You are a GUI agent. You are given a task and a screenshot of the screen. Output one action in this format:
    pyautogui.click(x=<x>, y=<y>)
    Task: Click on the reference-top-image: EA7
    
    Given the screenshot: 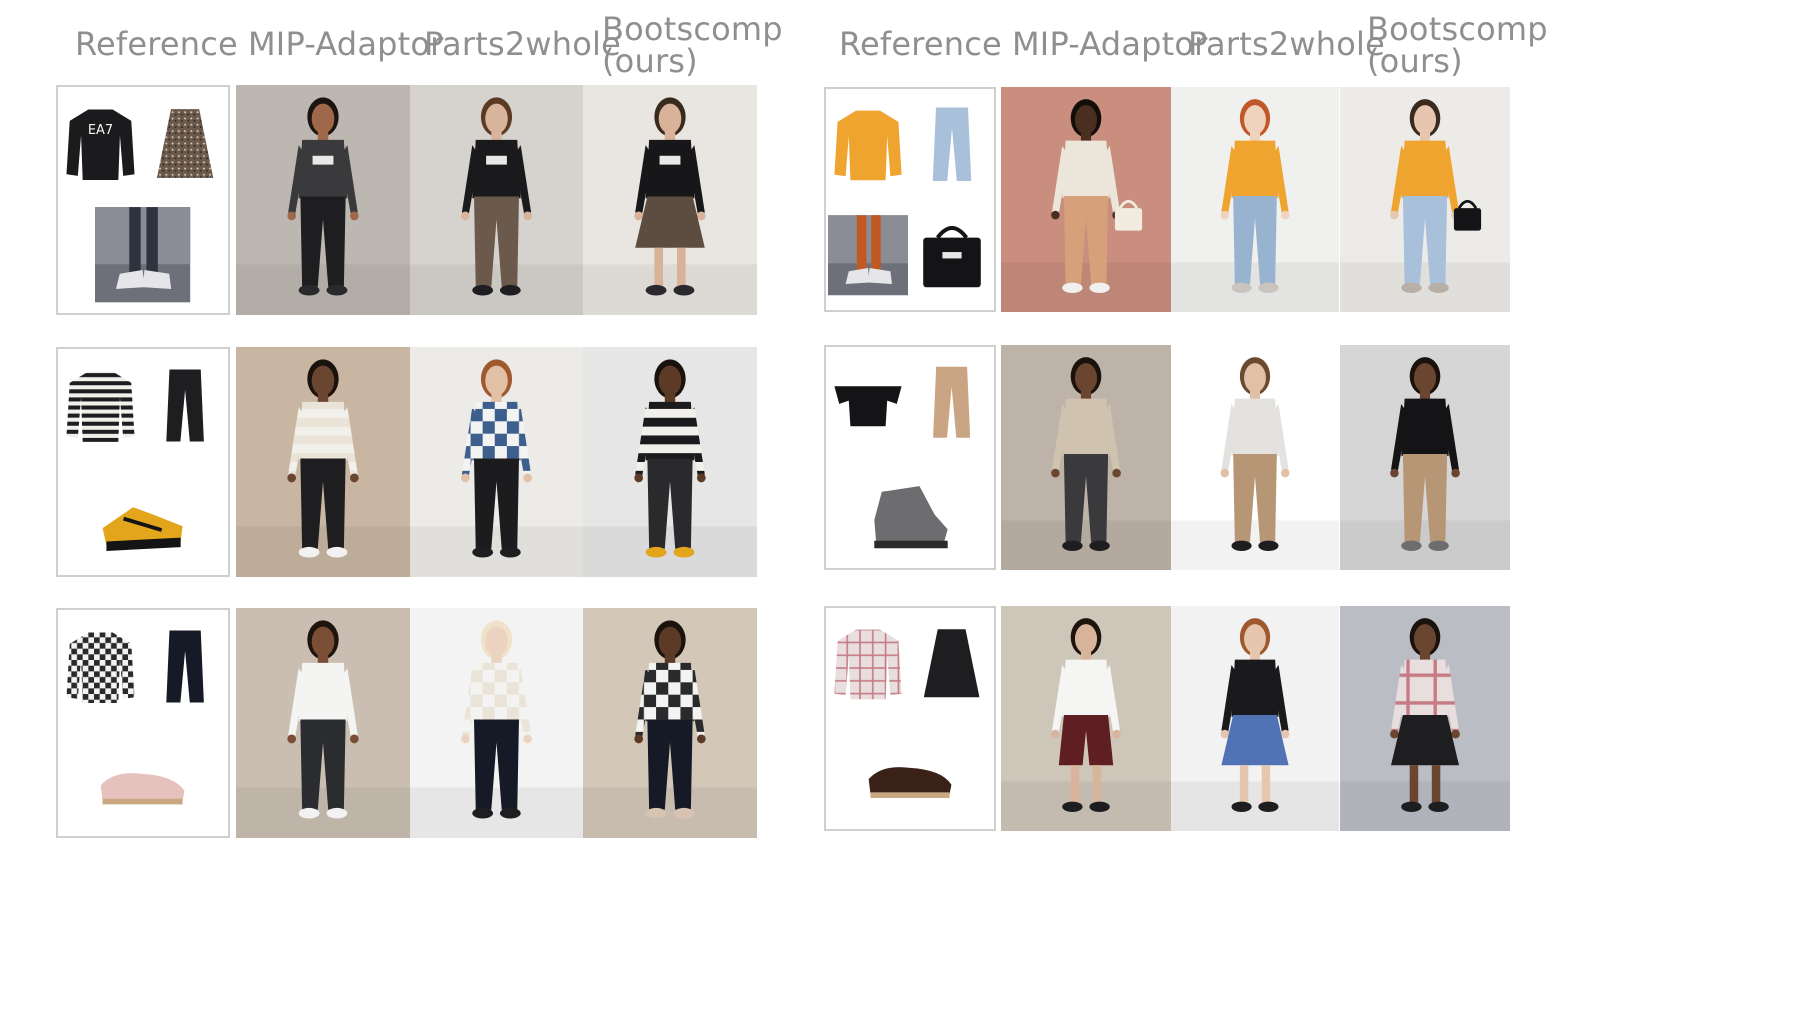 What is the action you would take?
    pyautogui.click(x=100, y=143)
    